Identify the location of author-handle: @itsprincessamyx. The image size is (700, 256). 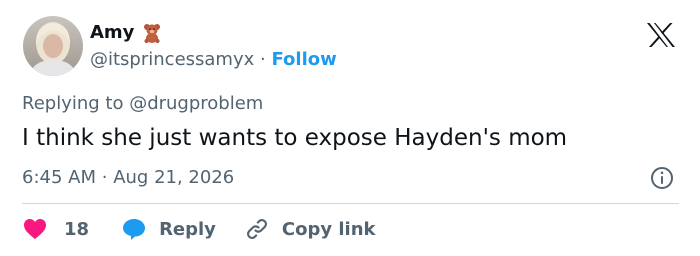
(172, 59).